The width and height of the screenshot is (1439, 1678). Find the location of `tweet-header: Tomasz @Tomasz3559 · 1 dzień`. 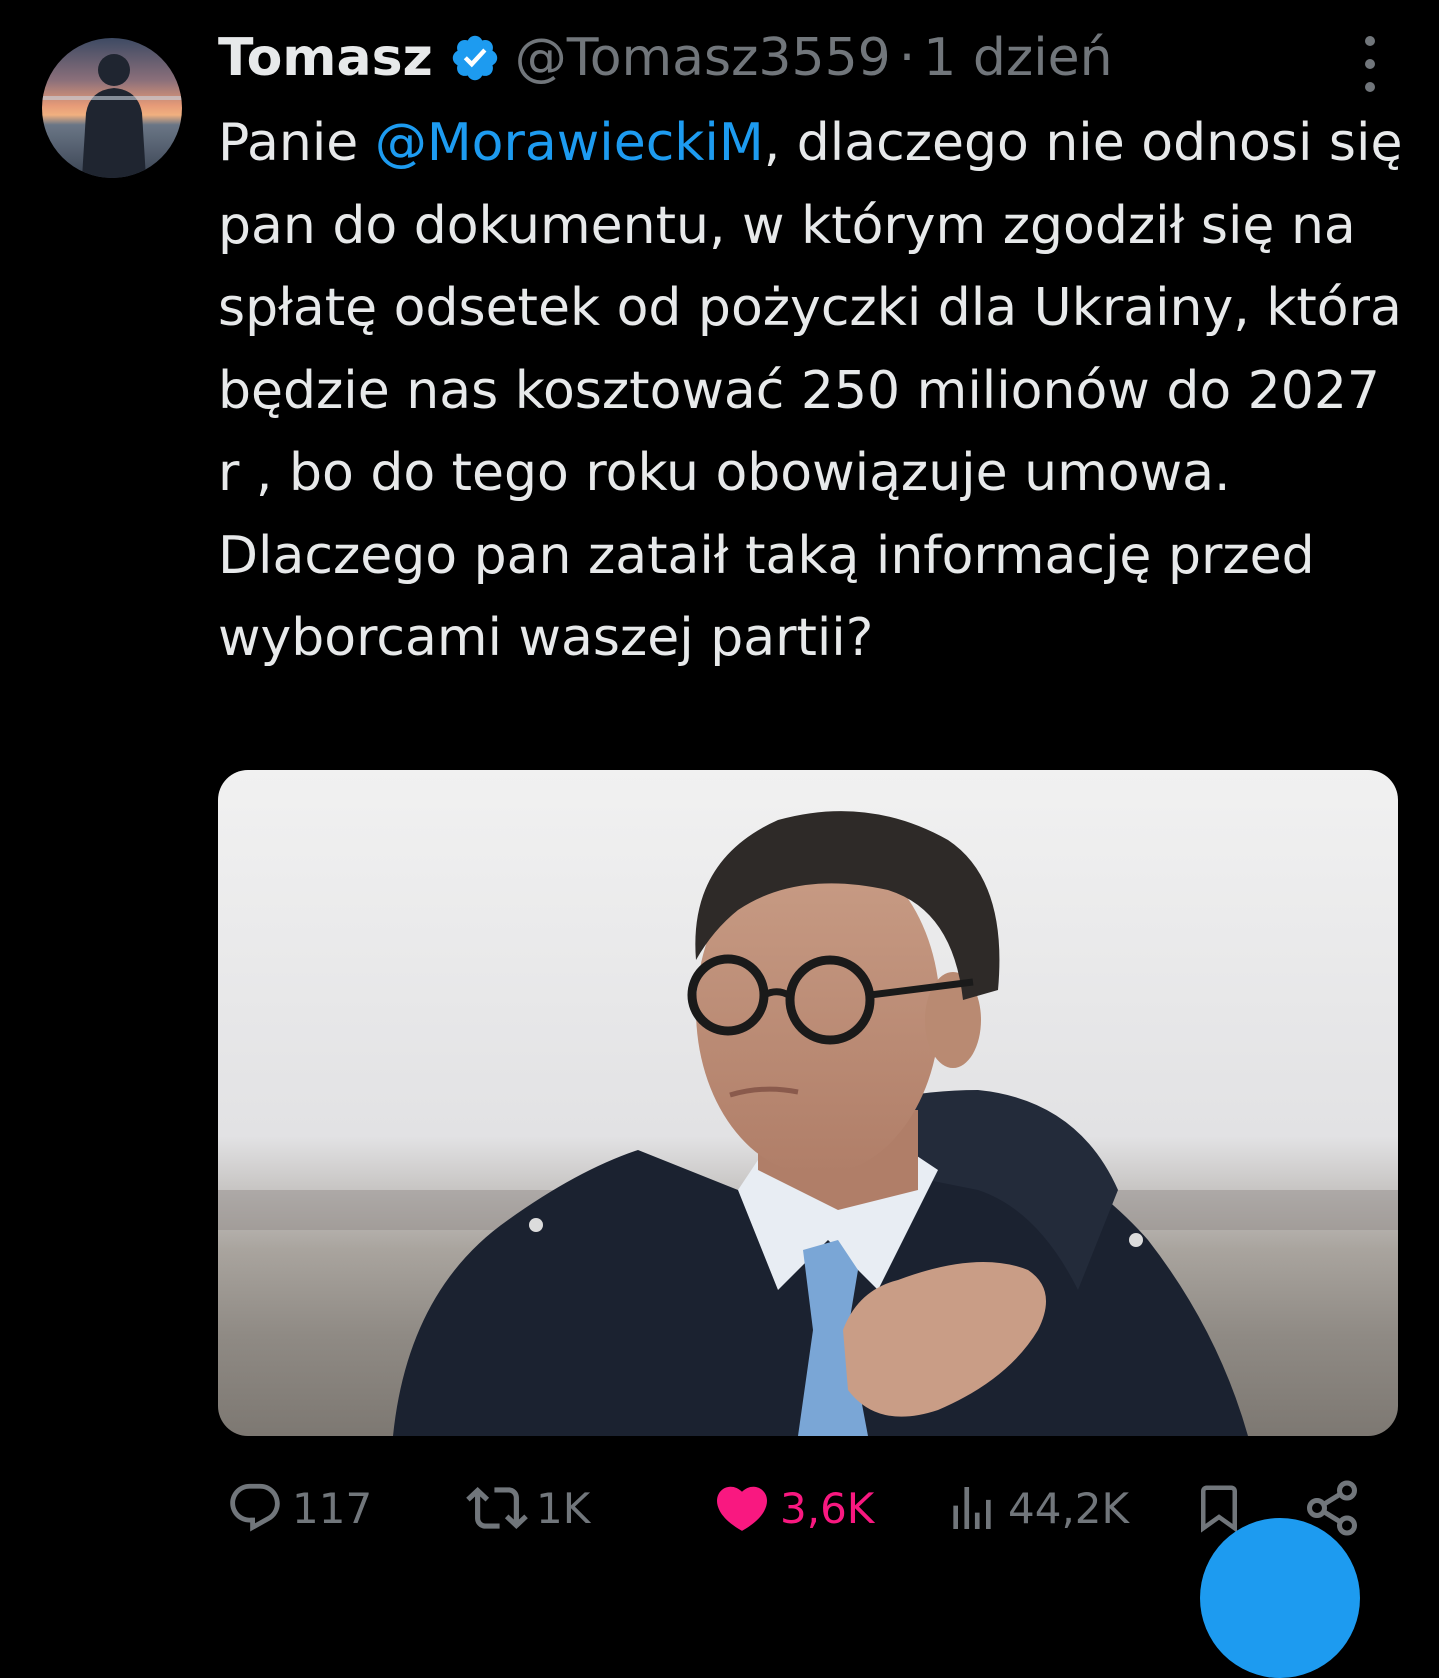

tweet-header: Tomasz @Tomasz3559 · 1 dzień is located at coordinates (665, 58).